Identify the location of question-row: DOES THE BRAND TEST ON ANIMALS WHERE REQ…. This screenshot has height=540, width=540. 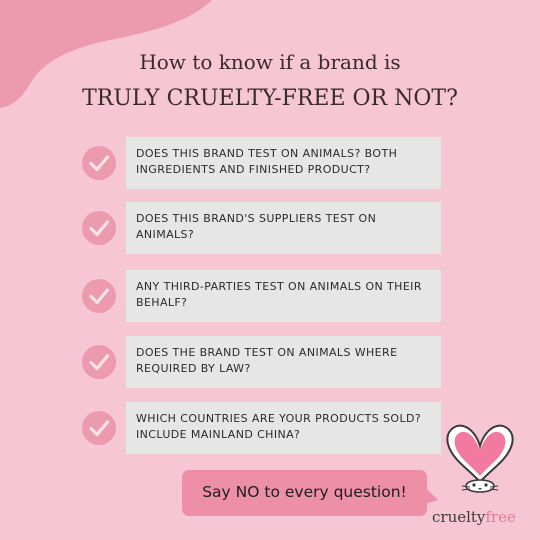
(270, 362).